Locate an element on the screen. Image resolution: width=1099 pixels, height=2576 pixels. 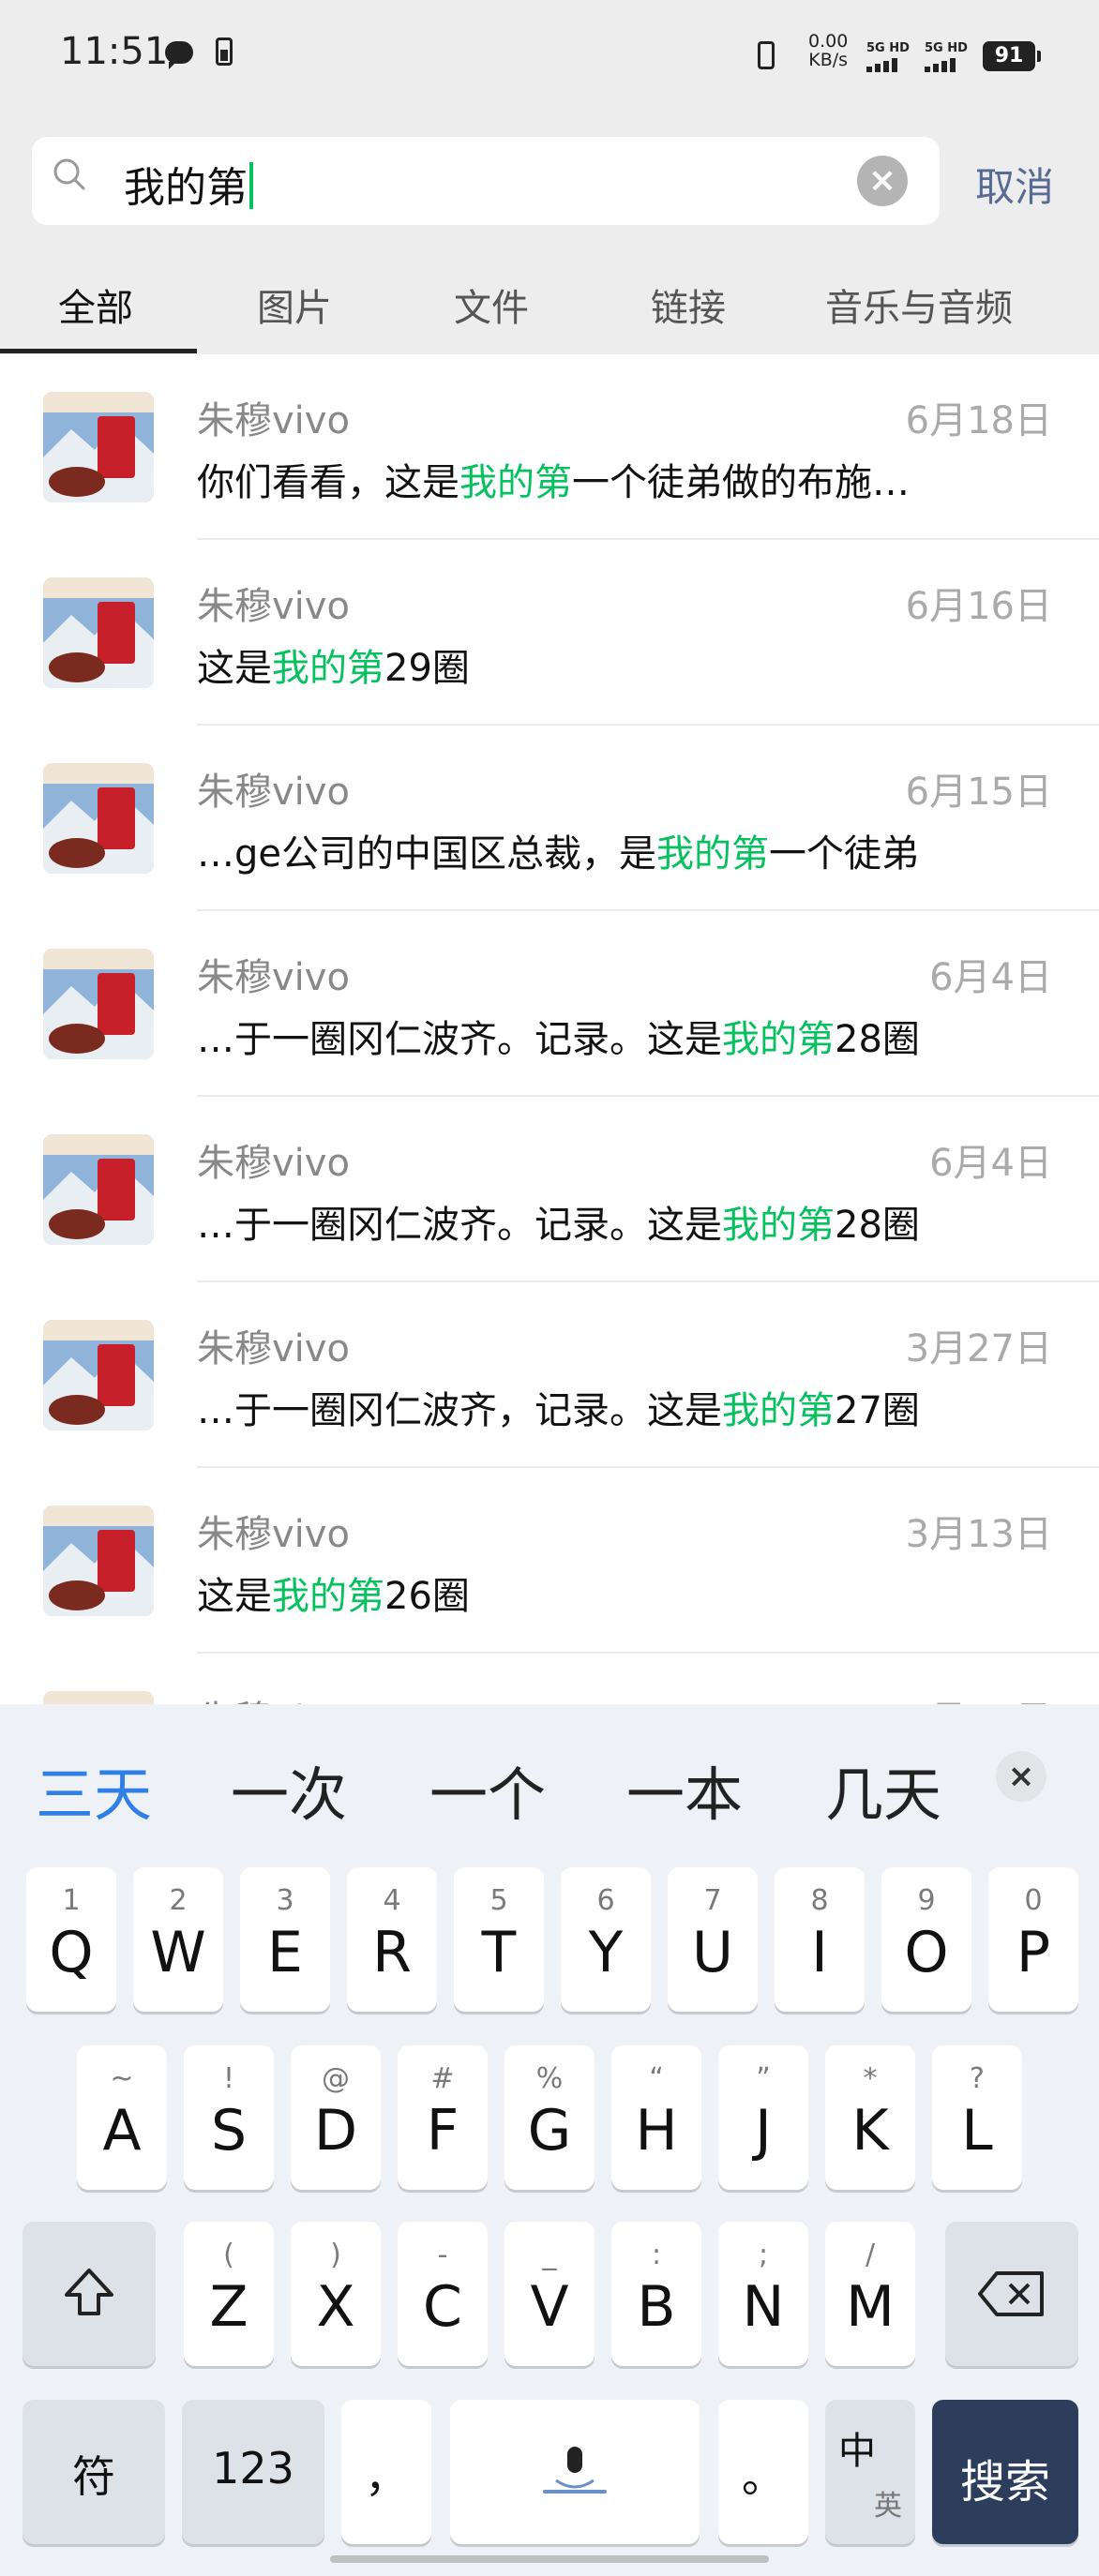
list-item: 朱穆vivo 6月15日 …ge公司的中国区总裁，是我的第一个徒弟 is located at coordinates (549, 818).